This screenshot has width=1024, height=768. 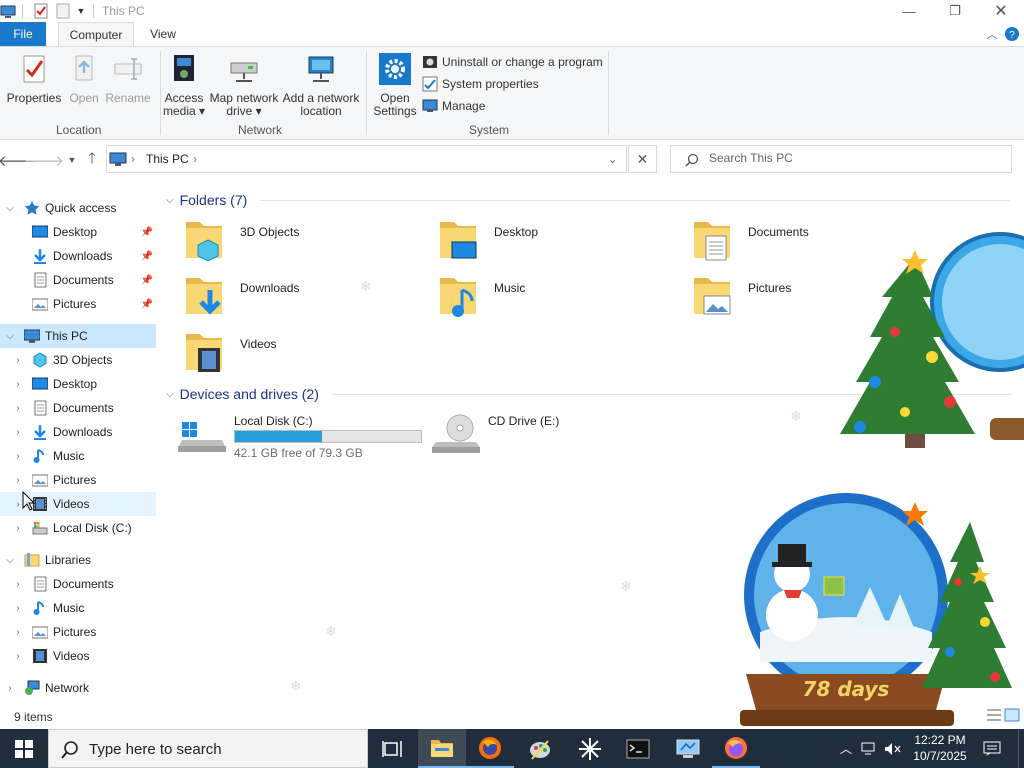 What do you see at coordinates (453, 106) in the screenshot?
I see `manage-button: Manage` at bounding box center [453, 106].